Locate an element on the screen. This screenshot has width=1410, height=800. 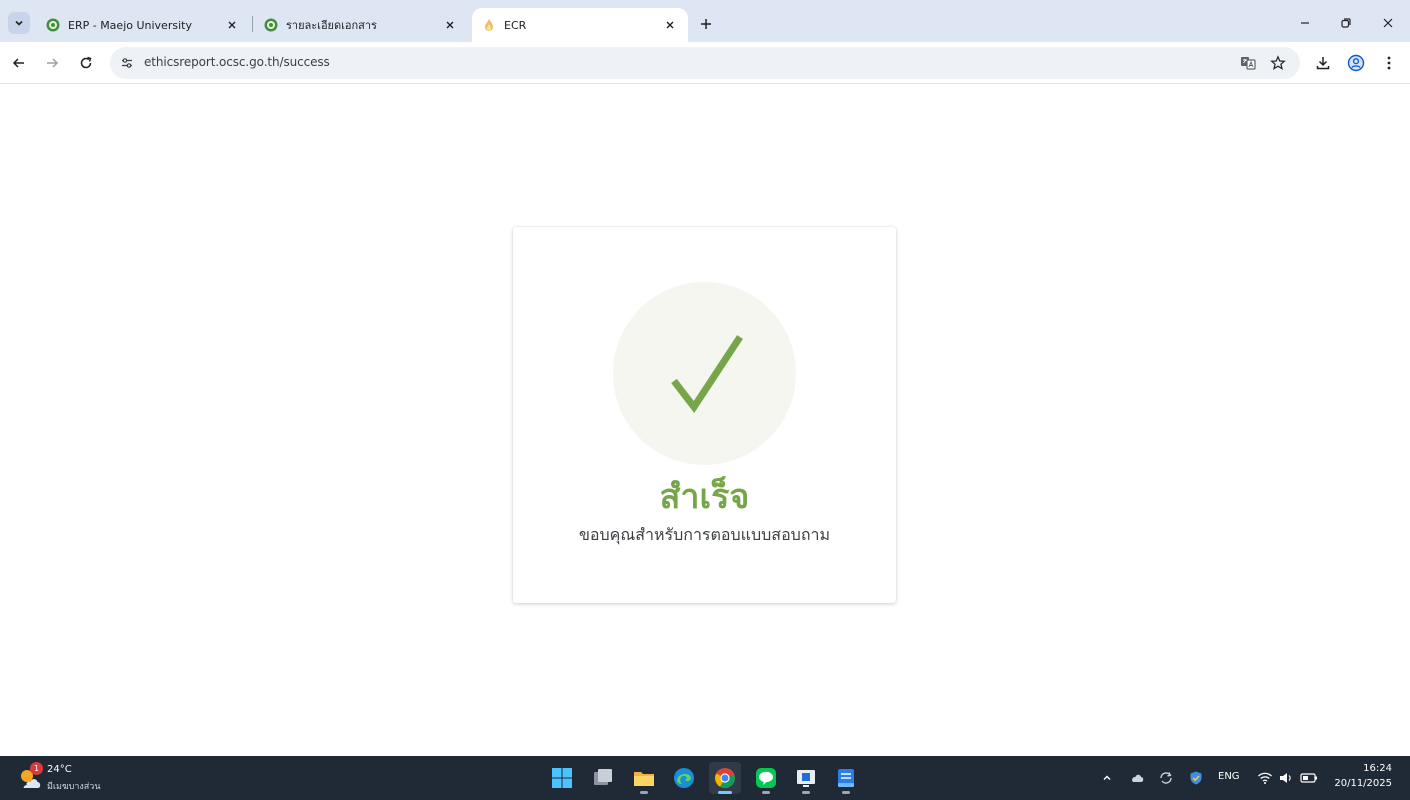
start-button is located at coordinates (562, 778).